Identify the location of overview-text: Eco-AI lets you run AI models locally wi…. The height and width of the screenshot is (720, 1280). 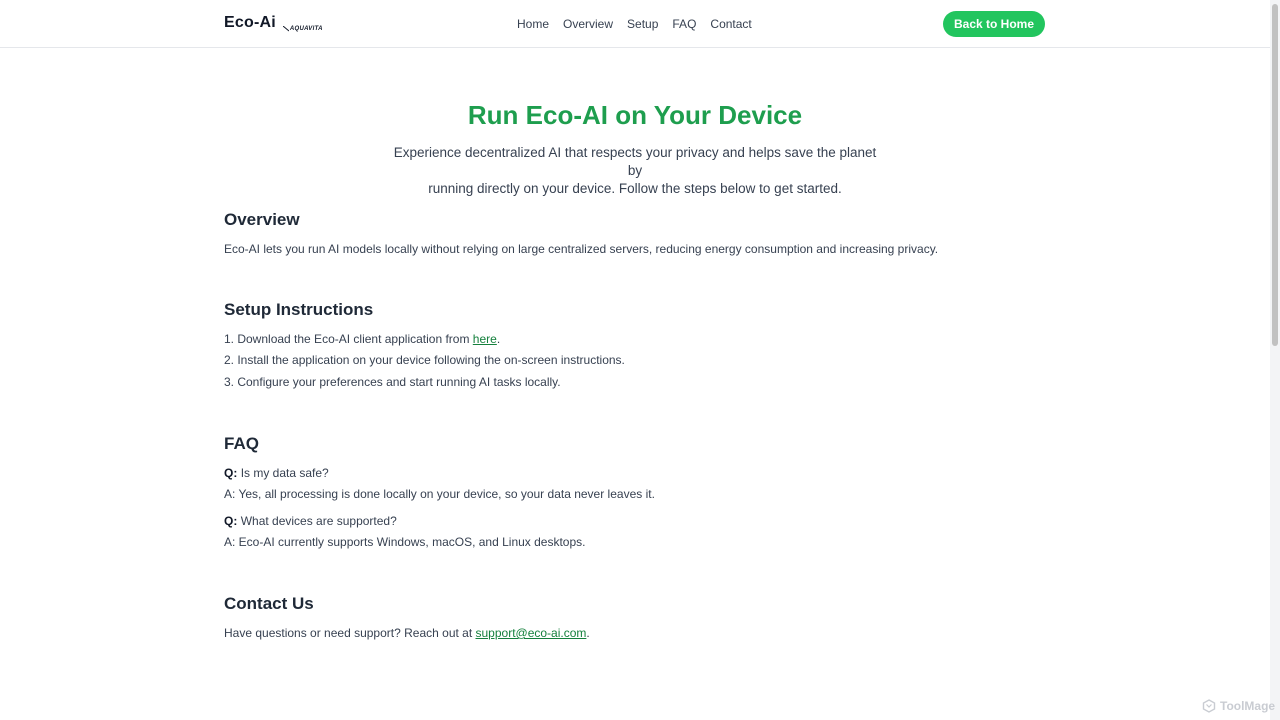
(581, 249).